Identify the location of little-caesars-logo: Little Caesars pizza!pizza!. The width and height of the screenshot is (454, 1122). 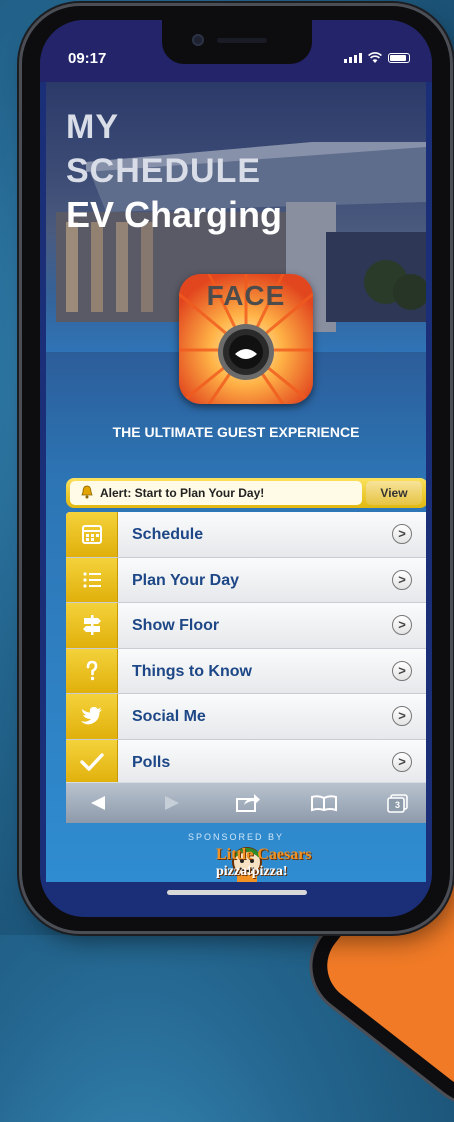
(247, 863).